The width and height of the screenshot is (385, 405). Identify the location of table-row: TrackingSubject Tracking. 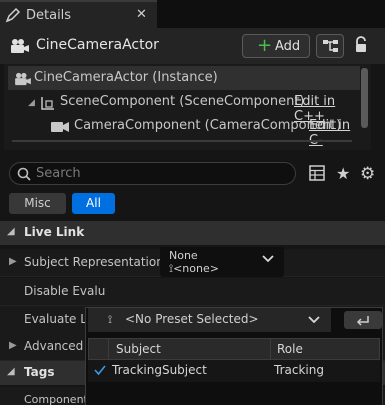
(234, 371).